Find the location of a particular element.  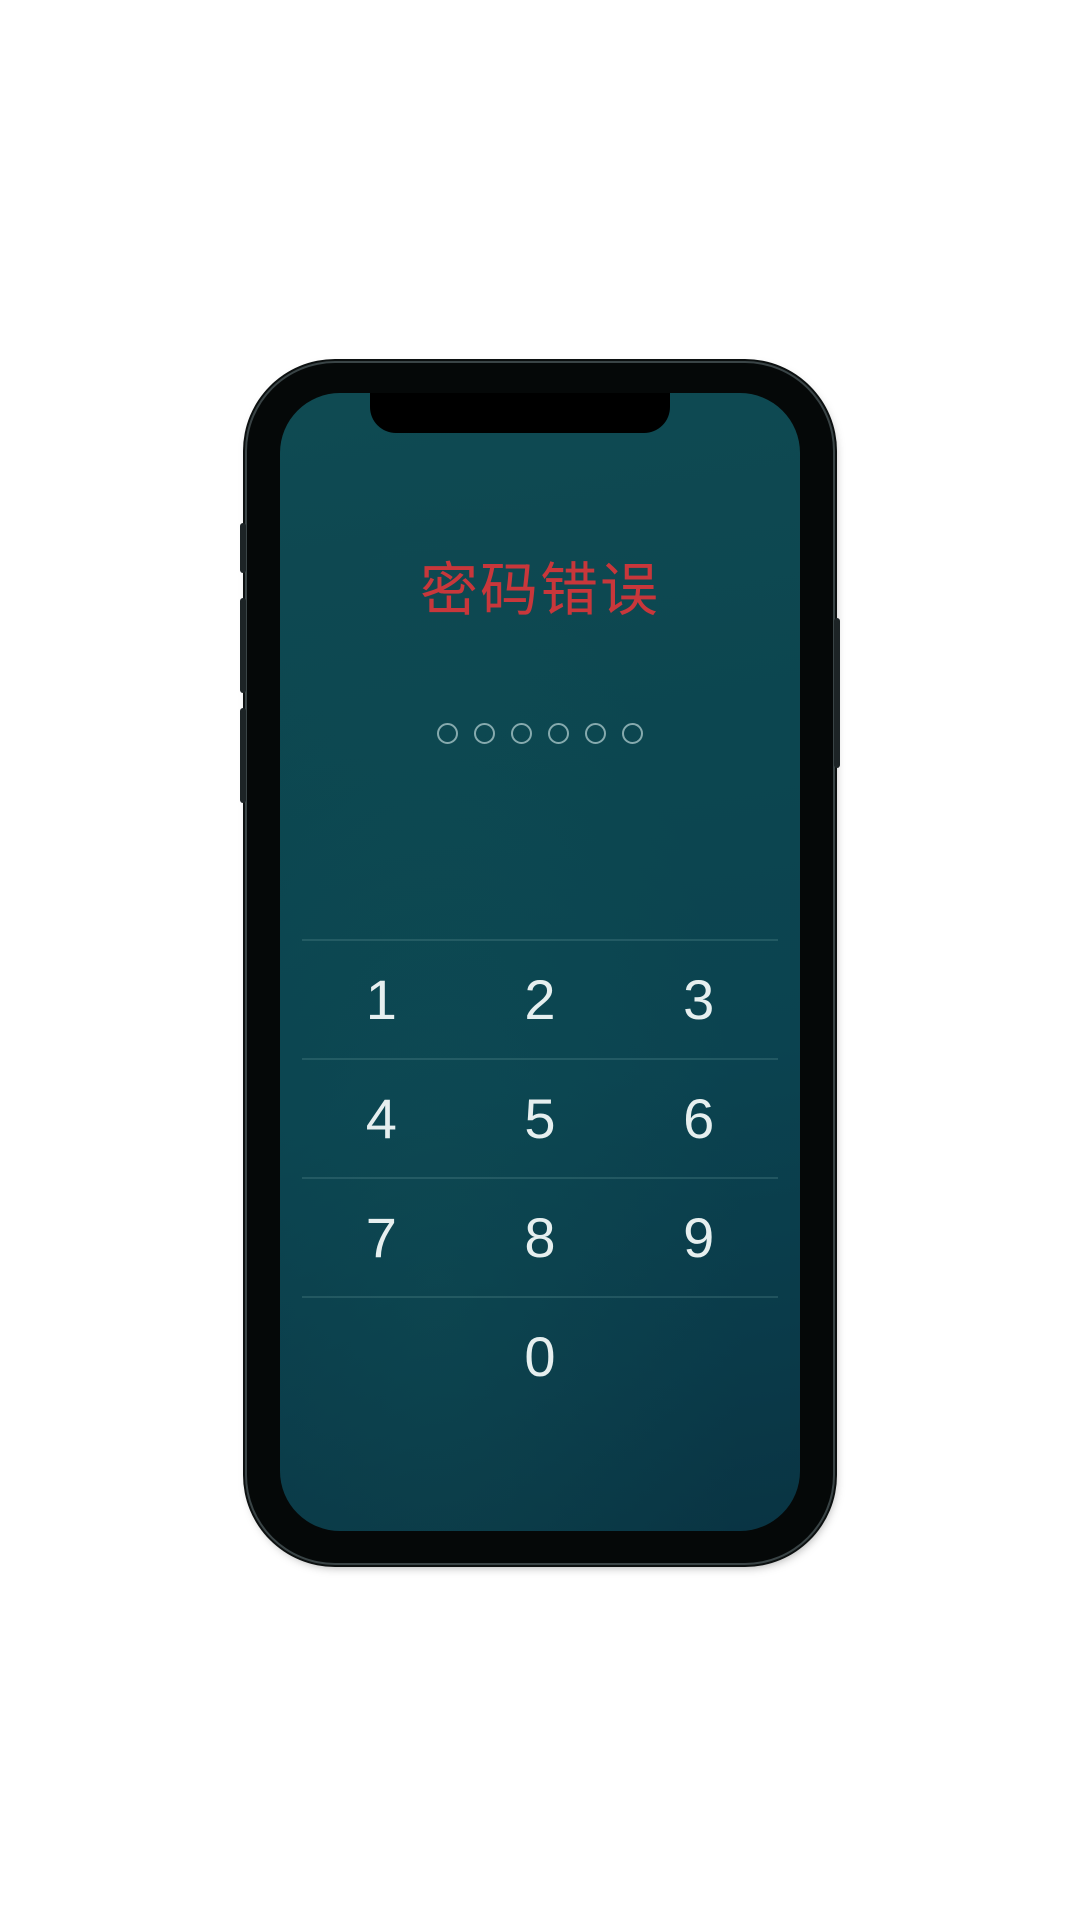

numeric-keypad: 1 2 3 4 5 6 7 8 9 0 is located at coordinates (540, 1177).